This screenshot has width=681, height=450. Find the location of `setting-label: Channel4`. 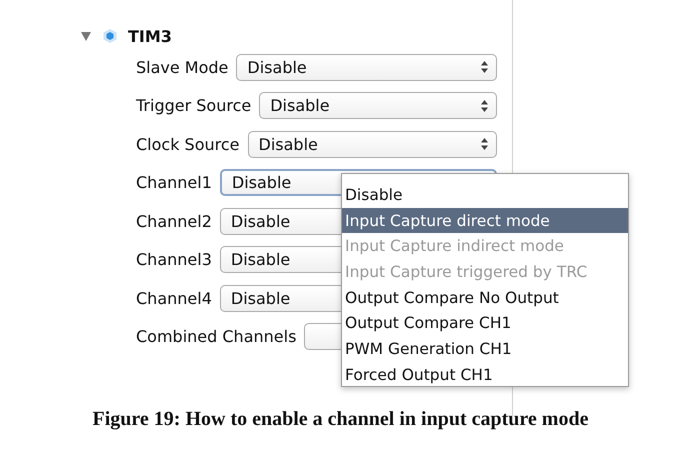

setting-label: Channel4 is located at coordinates (174, 298).